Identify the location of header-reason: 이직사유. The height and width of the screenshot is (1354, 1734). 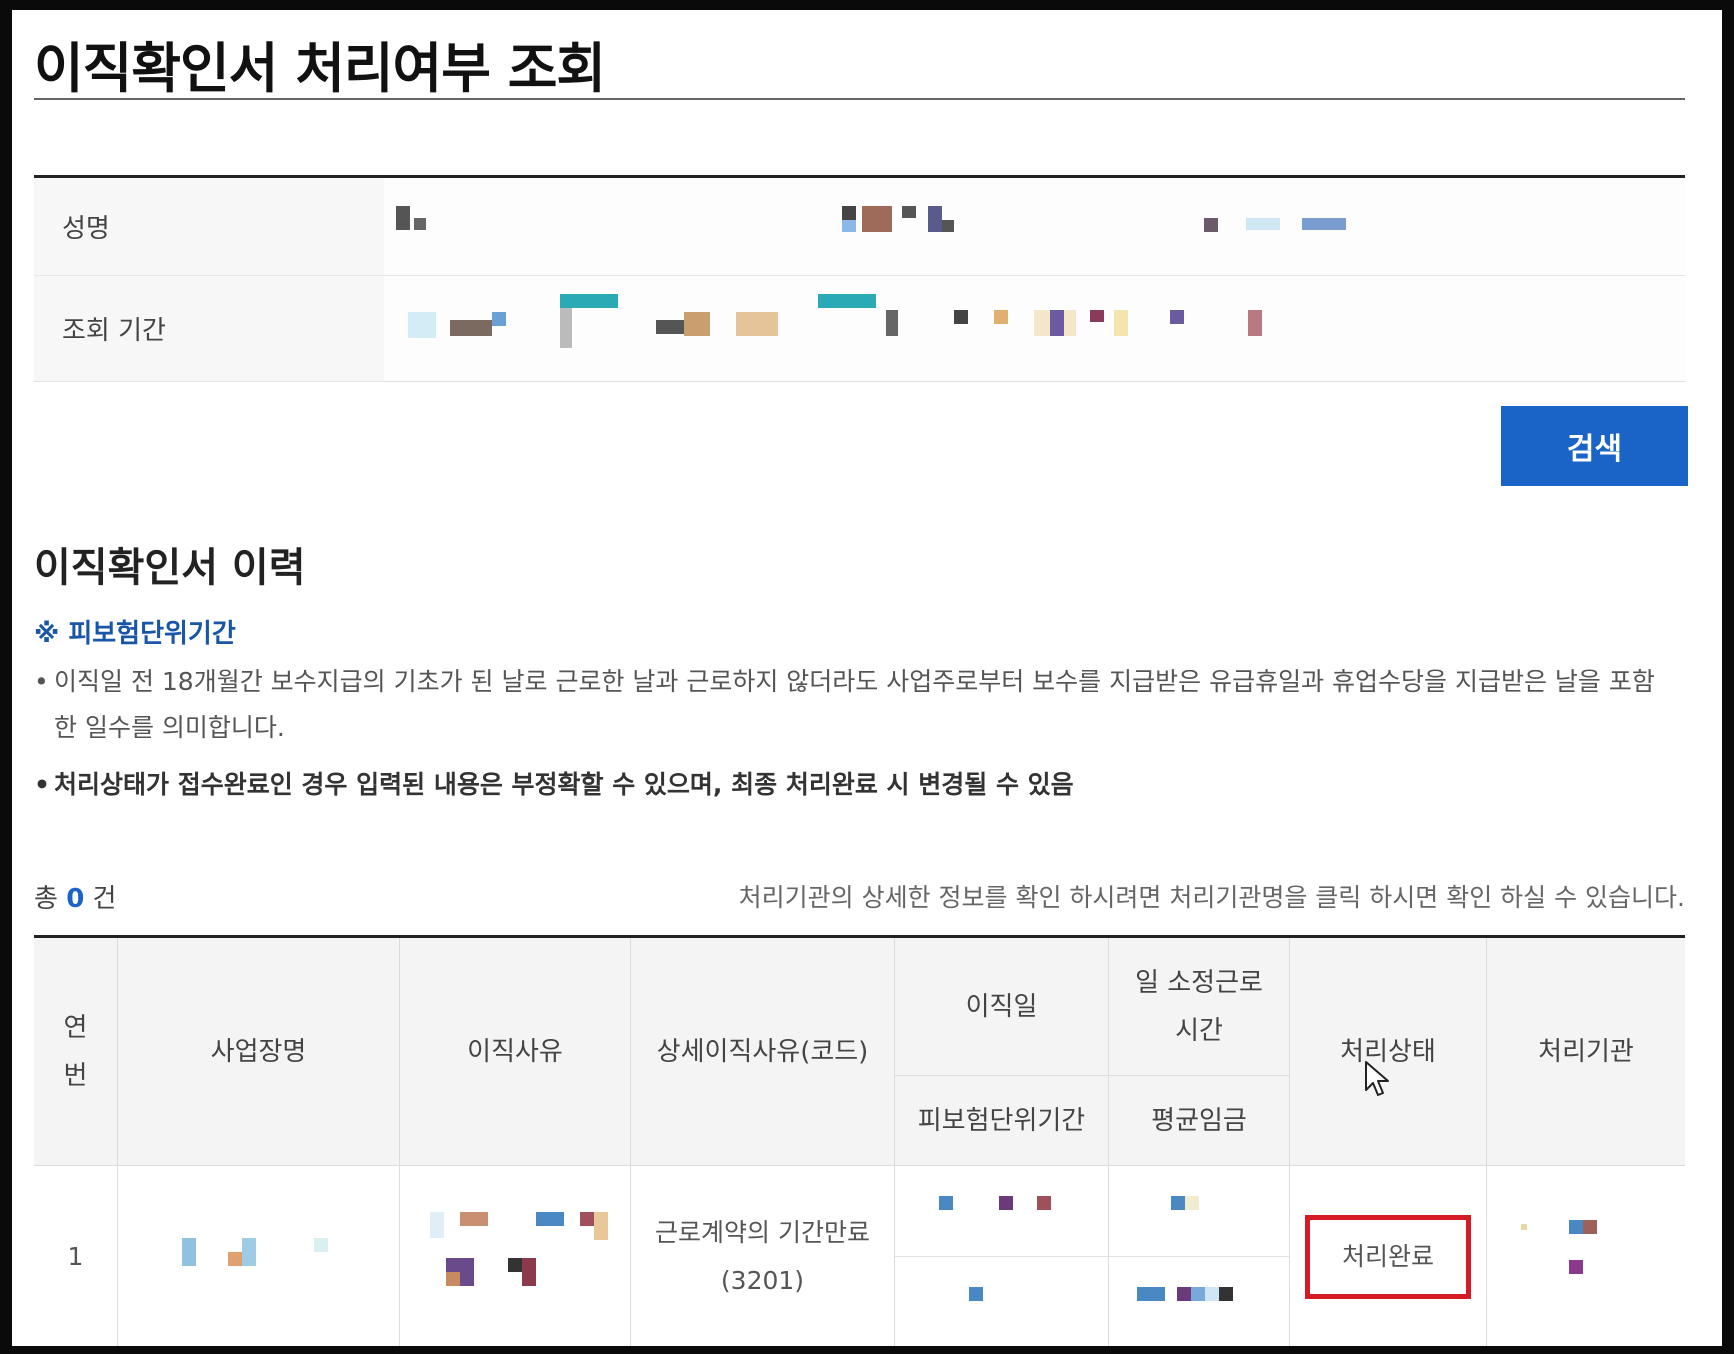
(515, 1052).